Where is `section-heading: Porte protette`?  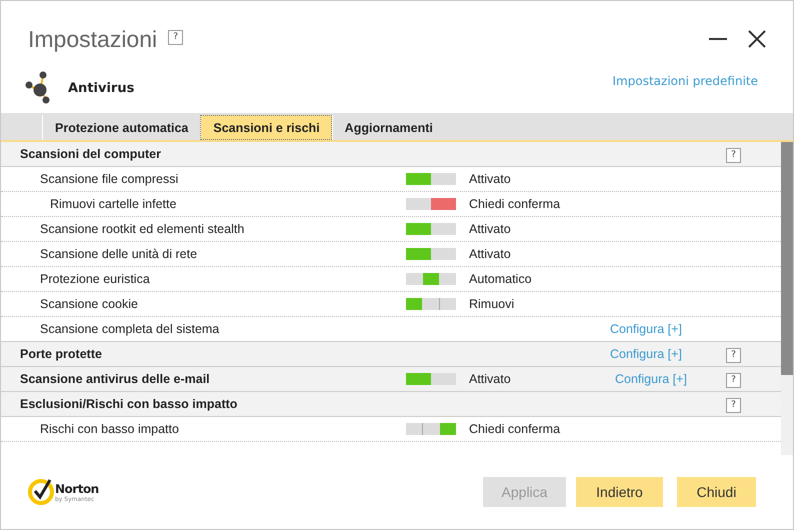 section-heading: Porte protette is located at coordinates (61, 354).